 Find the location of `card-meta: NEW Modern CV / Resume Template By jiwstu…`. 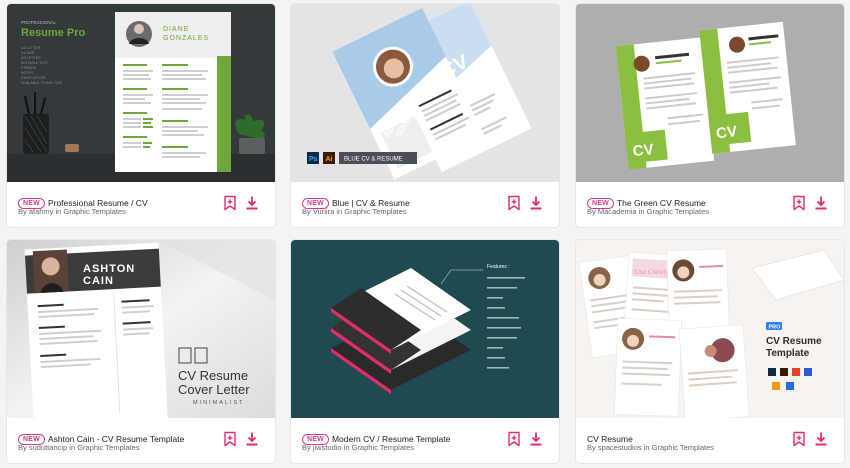

card-meta: NEW Modern CV / Resume Template By jiwstu… is located at coordinates (425, 440).